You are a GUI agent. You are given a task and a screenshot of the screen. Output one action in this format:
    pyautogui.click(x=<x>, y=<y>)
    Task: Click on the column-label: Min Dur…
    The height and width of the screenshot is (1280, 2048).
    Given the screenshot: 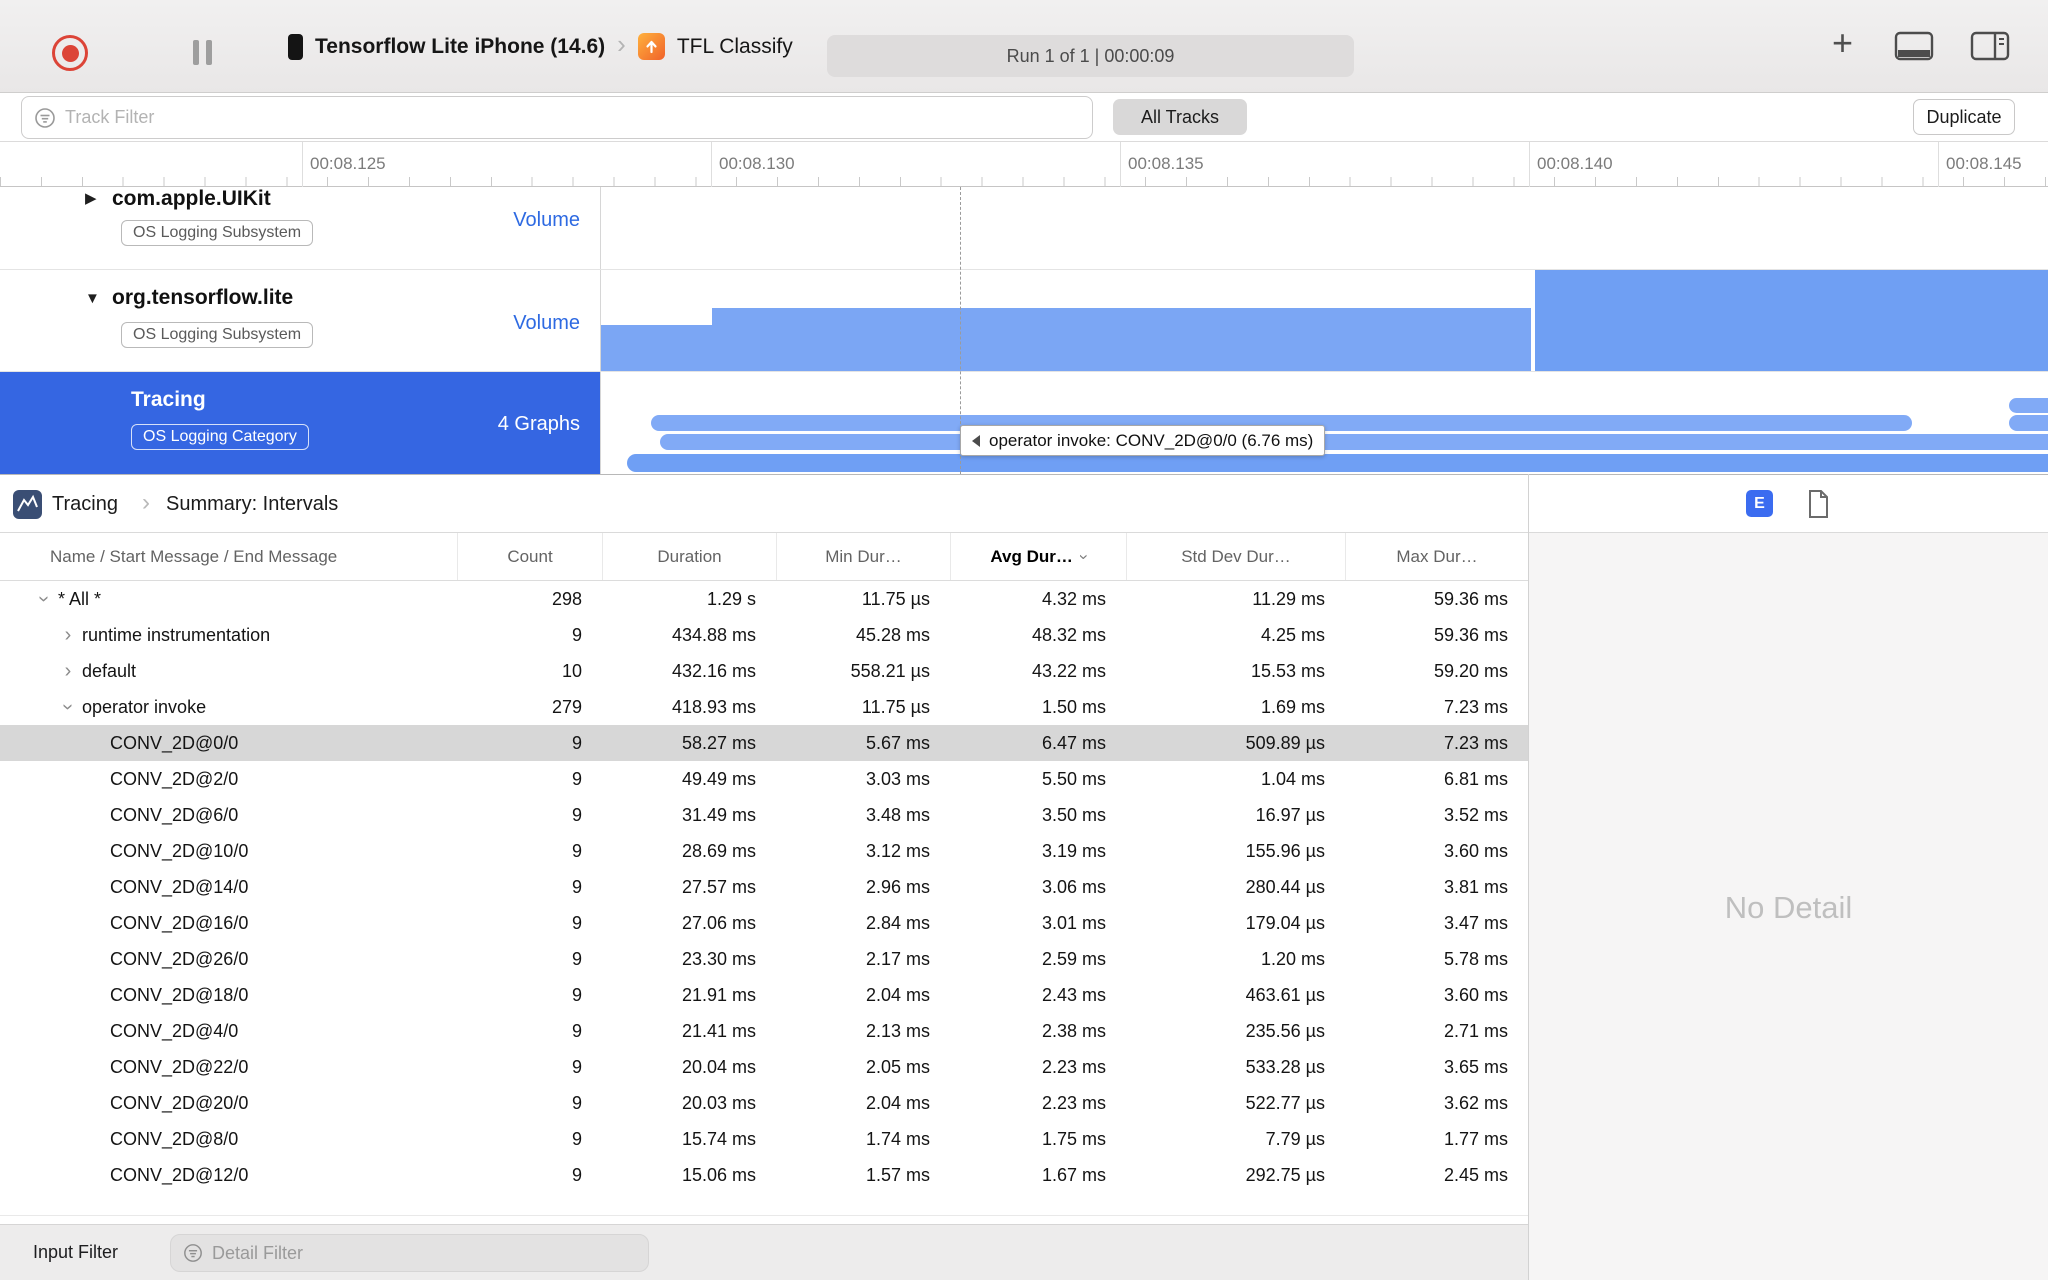 What is the action you would take?
    pyautogui.click(x=863, y=556)
    